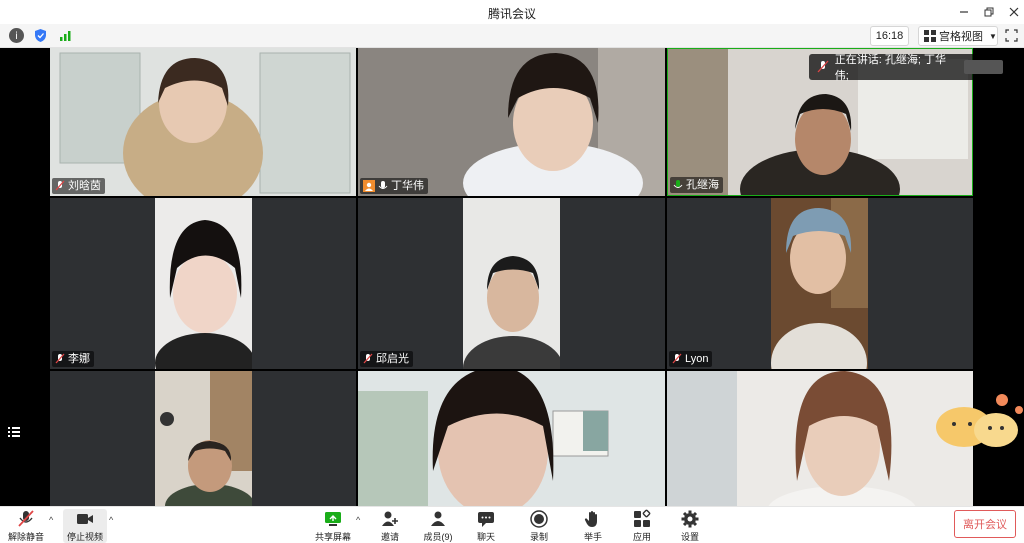 The width and height of the screenshot is (1024, 543). Describe the element at coordinates (979, 420) in the screenshot. I see `cat-sticker-icon` at that location.